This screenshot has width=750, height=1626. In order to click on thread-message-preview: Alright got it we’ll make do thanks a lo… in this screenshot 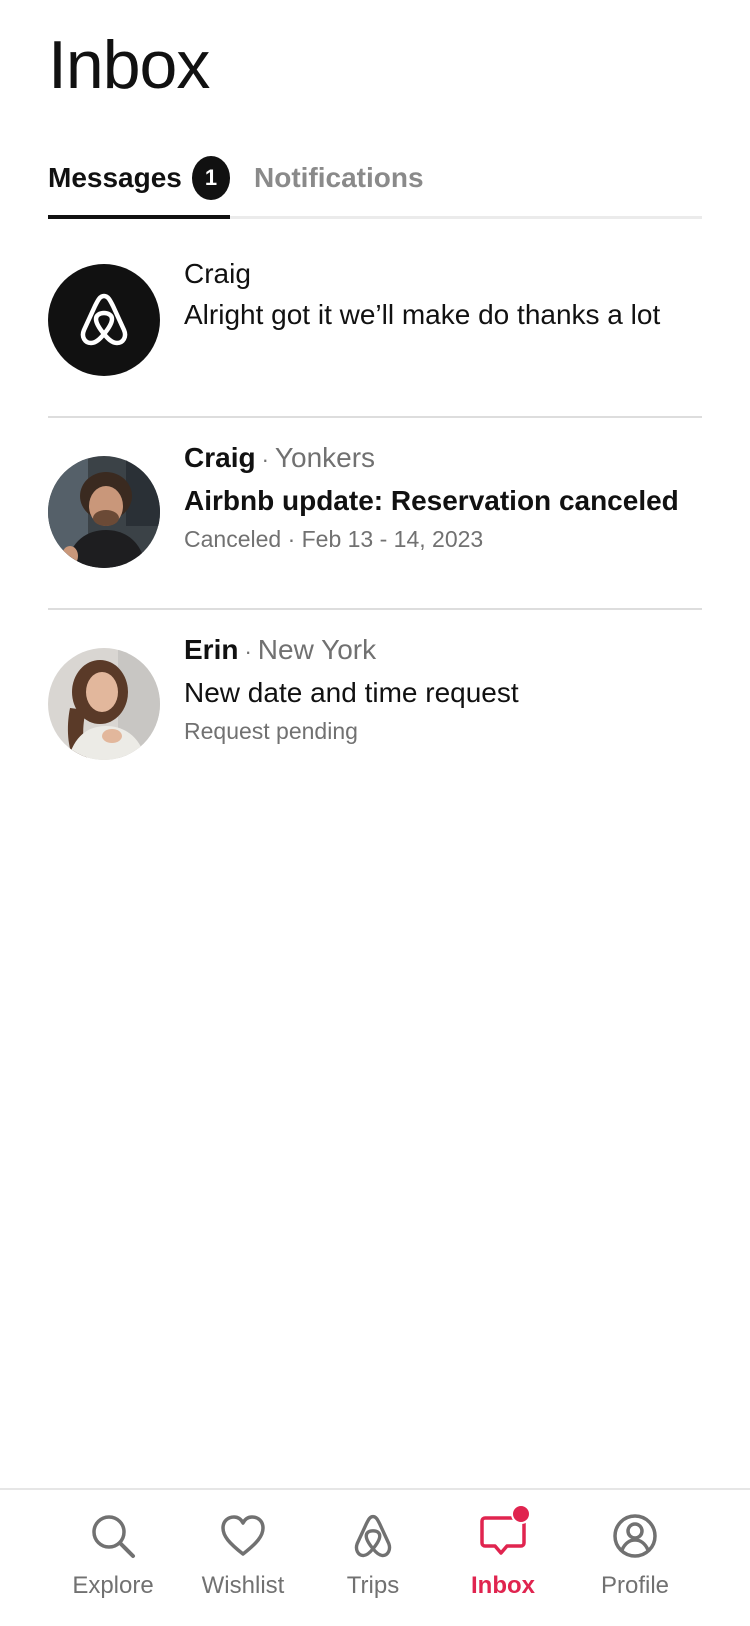, I will do `click(422, 314)`.